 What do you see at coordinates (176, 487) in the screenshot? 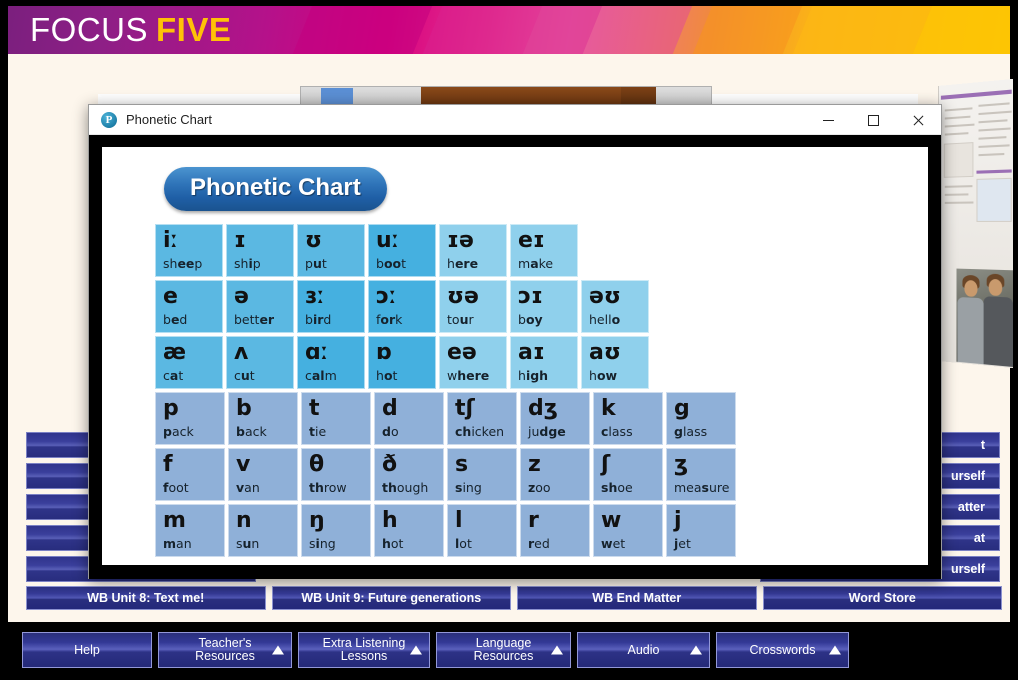
I see `phoneme-example-word: foot` at bounding box center [176, 487].